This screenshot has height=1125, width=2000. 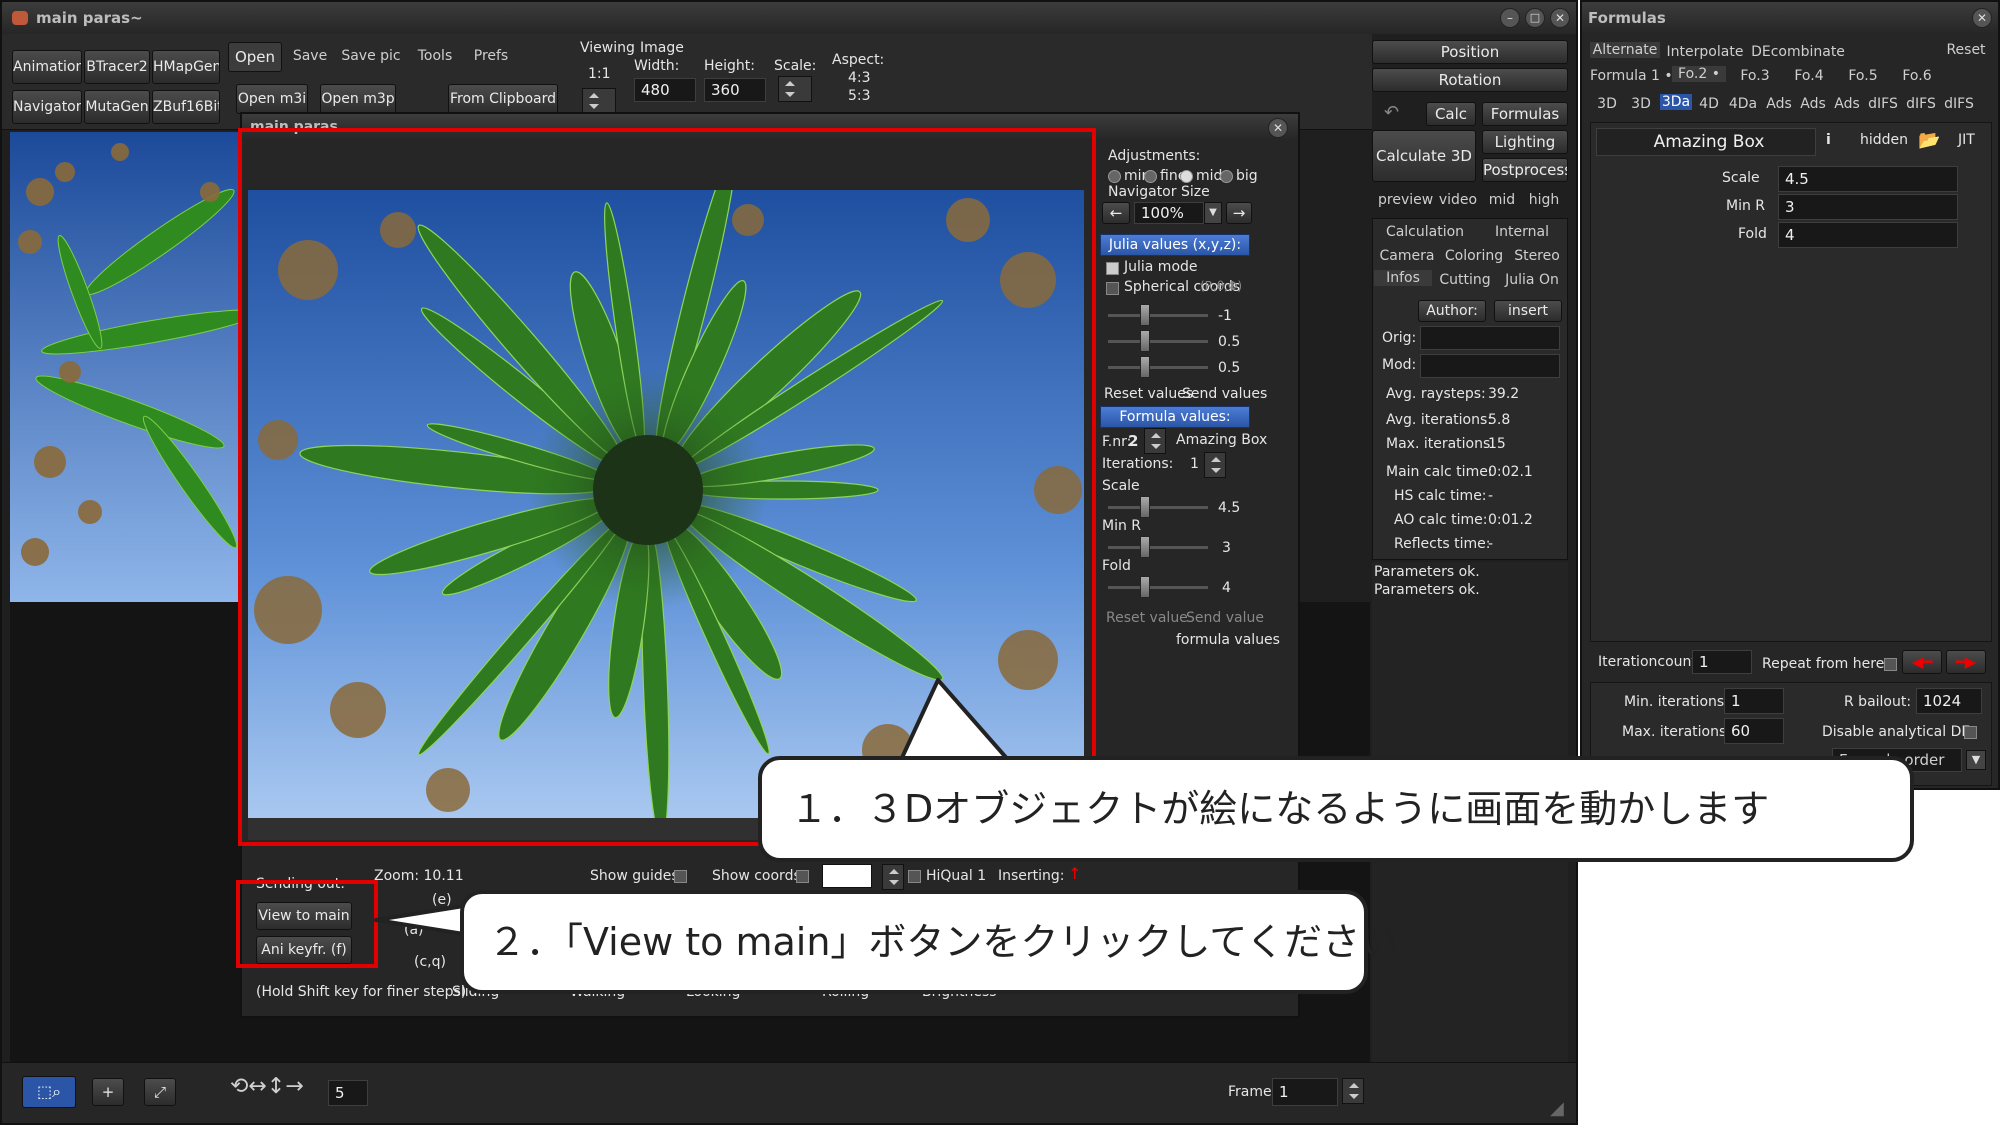 I want to click on callout-step-1-text: １．３Dオブジェクトが絵になるように画面を動かします, so click(x=1280, y=809).